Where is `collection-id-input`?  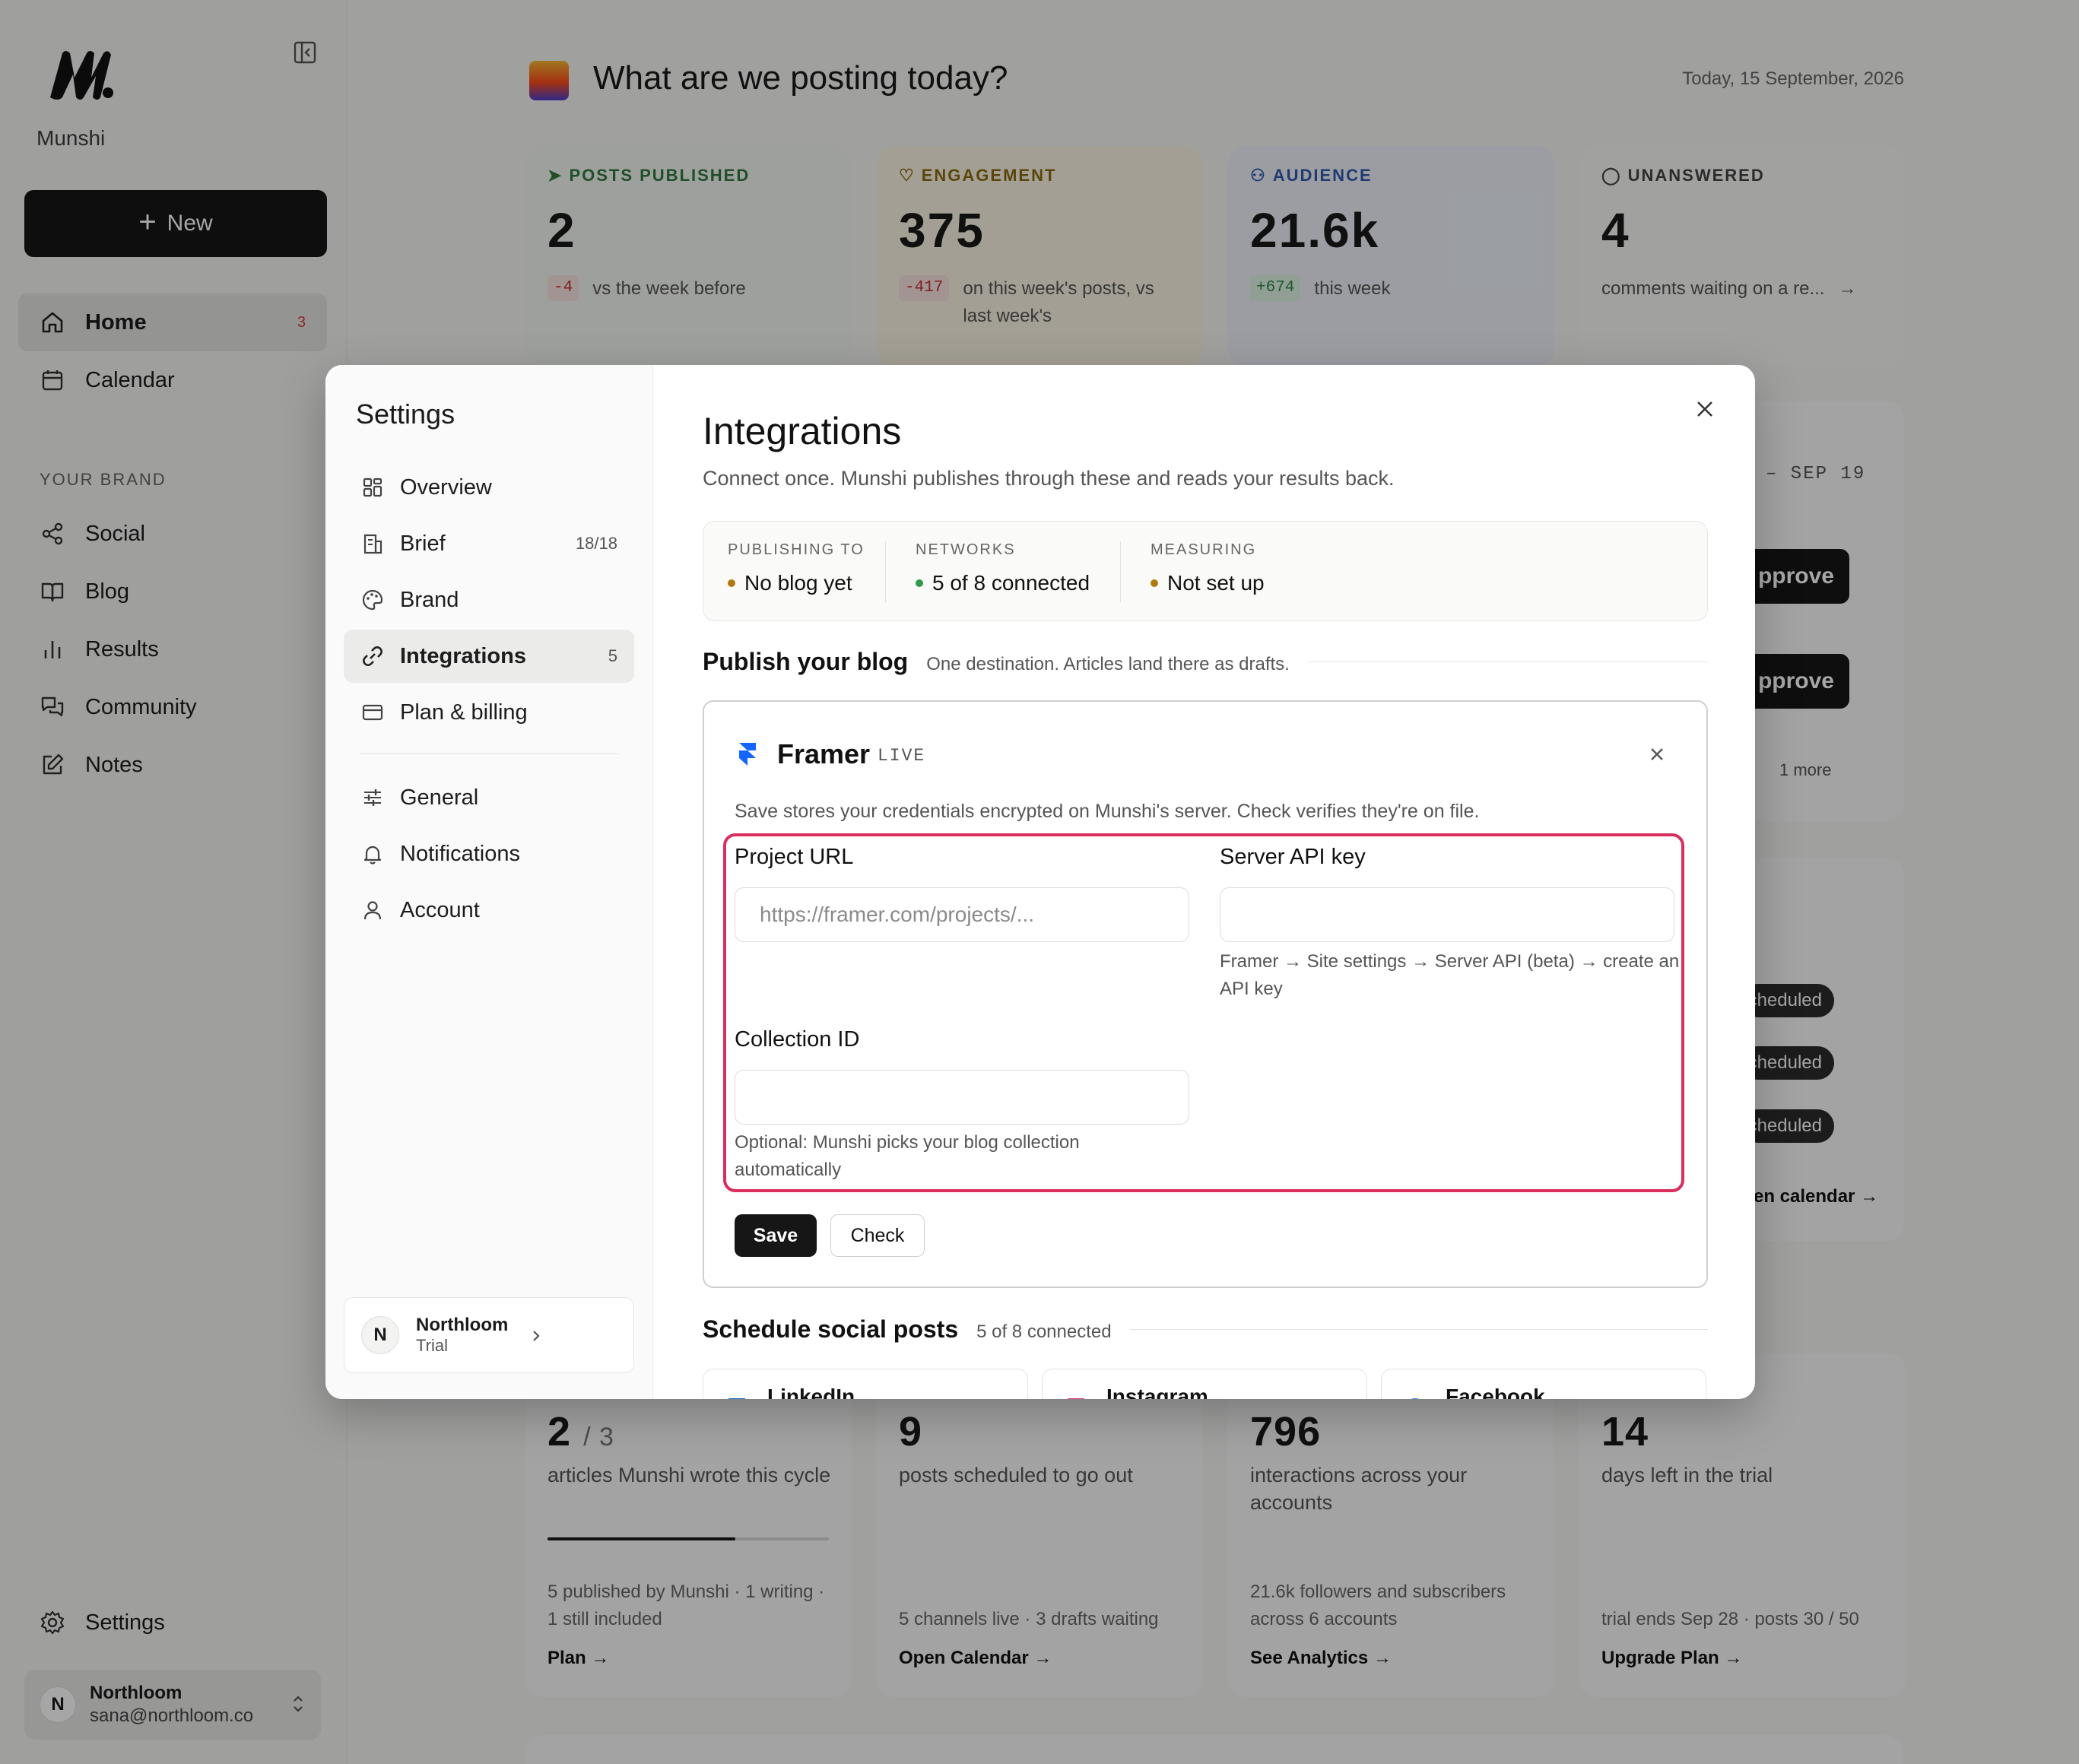 collection-id-input is located at coordinates (962, 1098).